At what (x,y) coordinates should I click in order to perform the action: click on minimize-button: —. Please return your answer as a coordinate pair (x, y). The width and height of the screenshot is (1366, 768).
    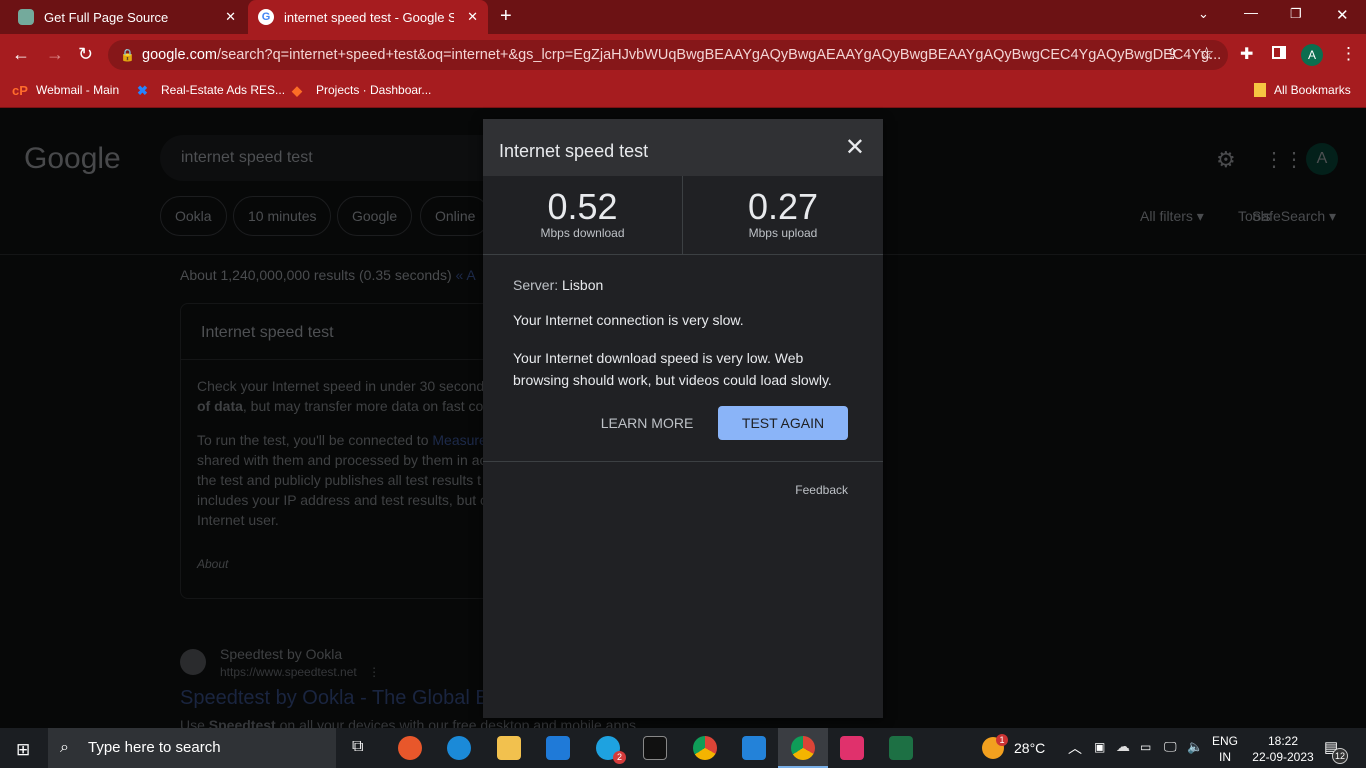
    Looking at the image, I should click on (1251, 12).